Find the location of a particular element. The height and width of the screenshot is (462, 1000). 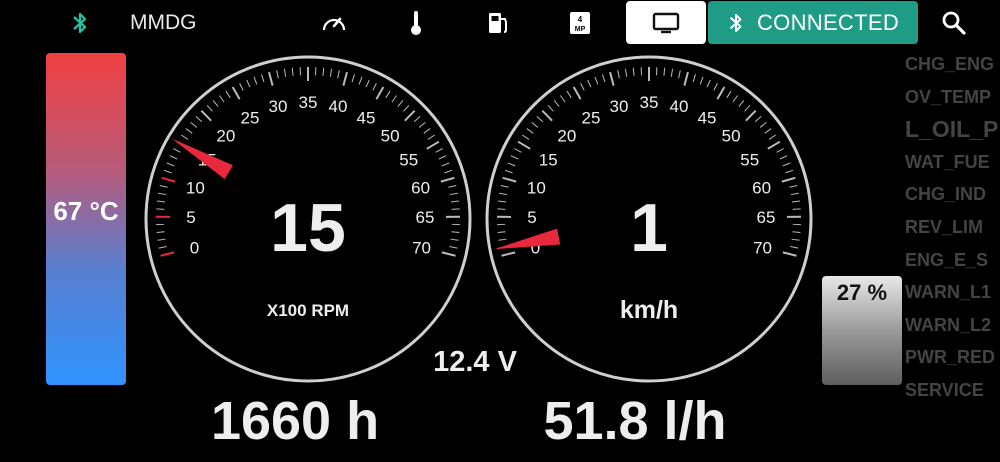

app-name: MMDG is located at coordinates (163, 22).